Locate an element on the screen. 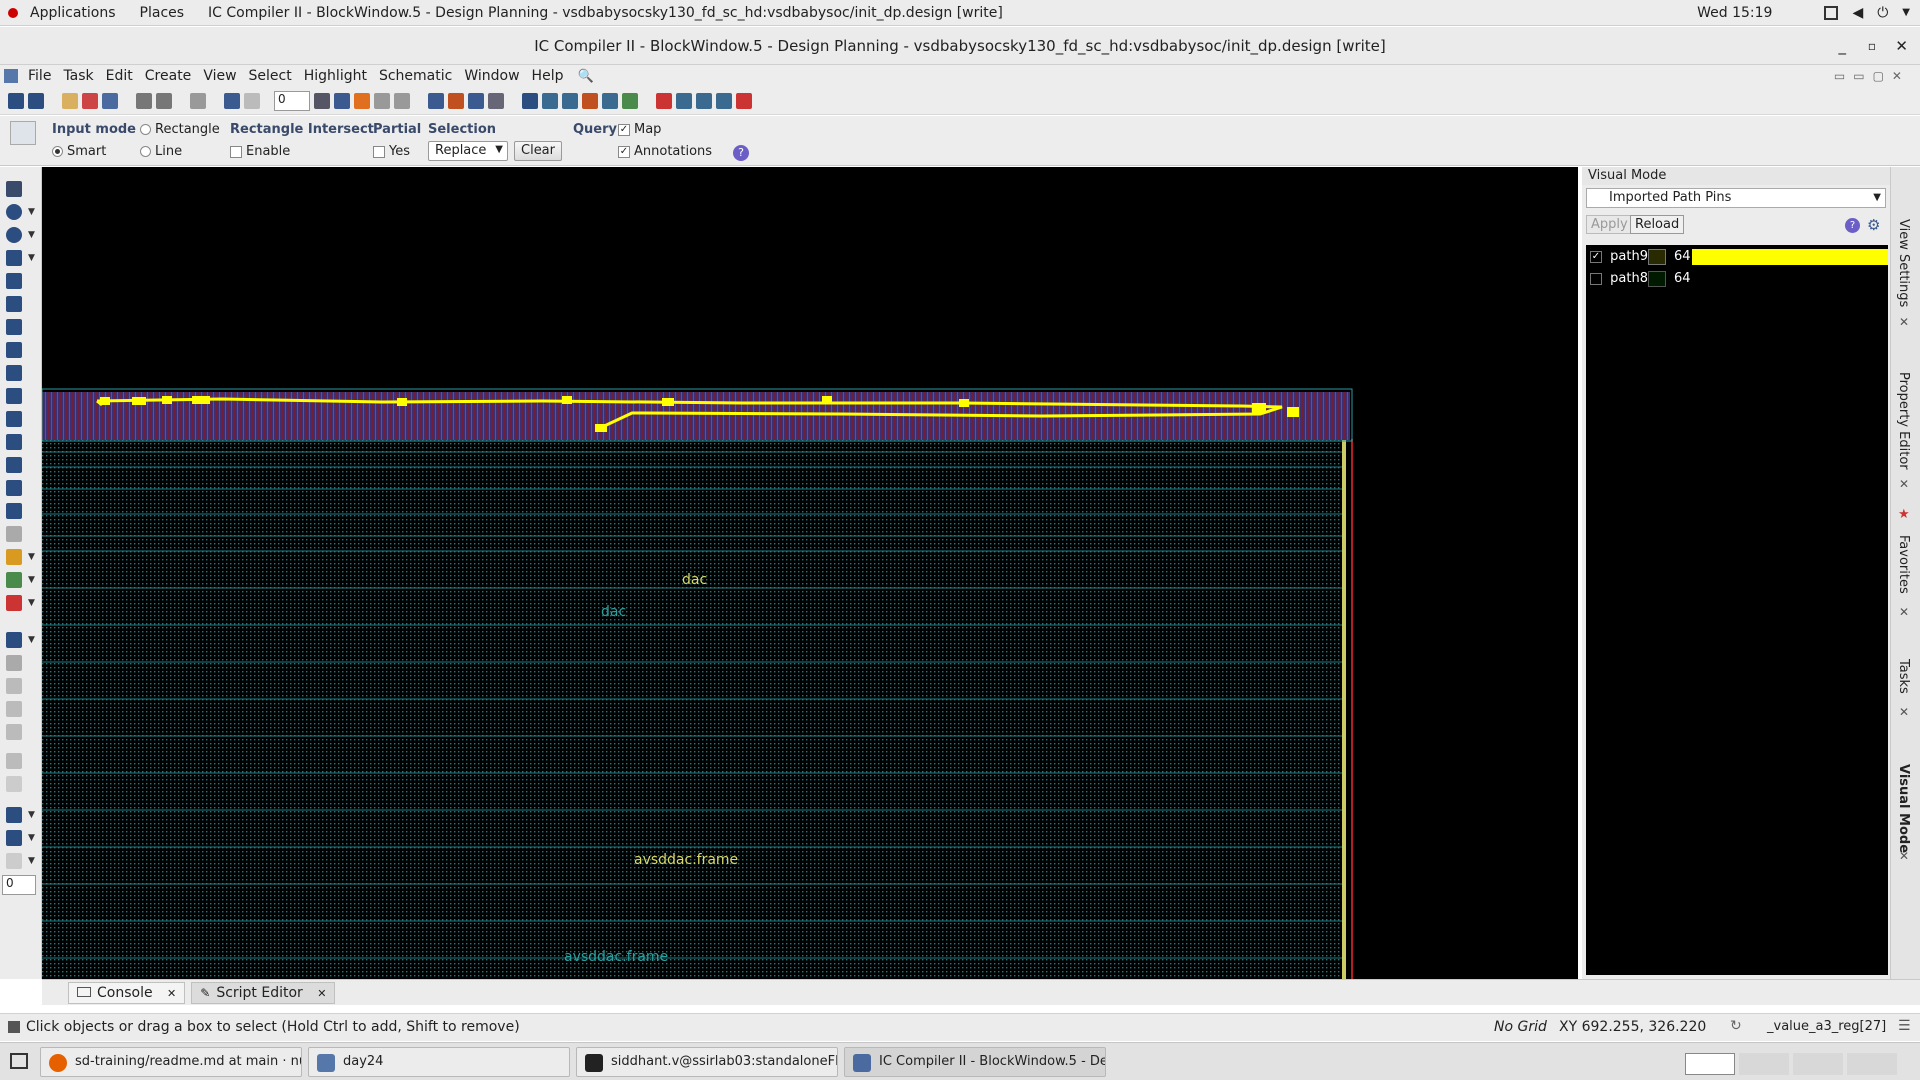 The image size is (1920, 1080). gear-icon: ⚙ is located at coordinates (1873, 225).